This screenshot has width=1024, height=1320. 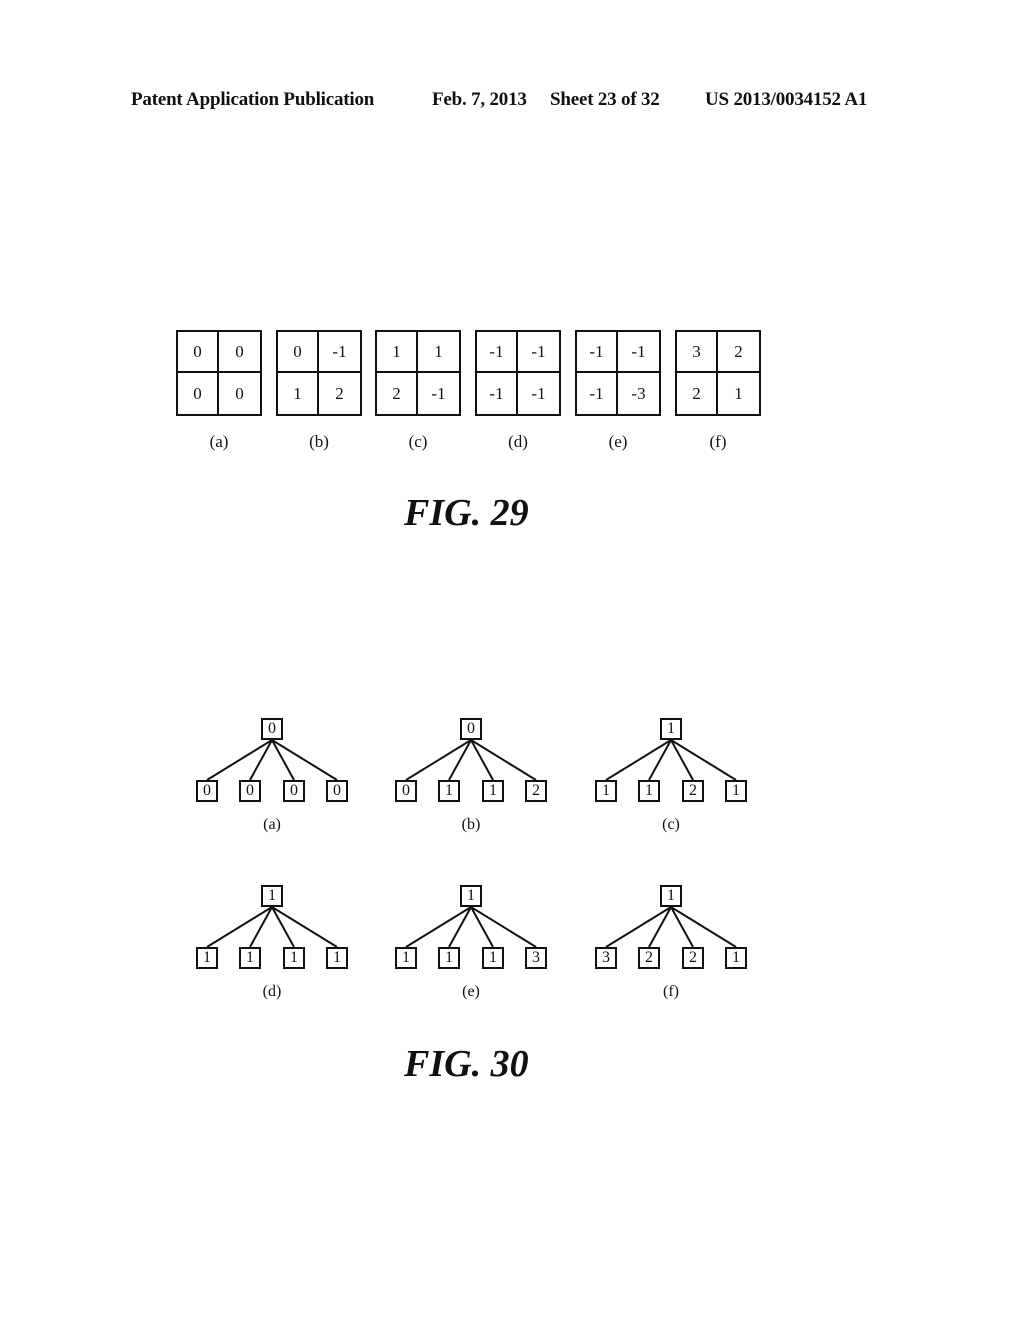 I want to click on fig30-tree-a-root-node: 0, so click(x=272, y=729).